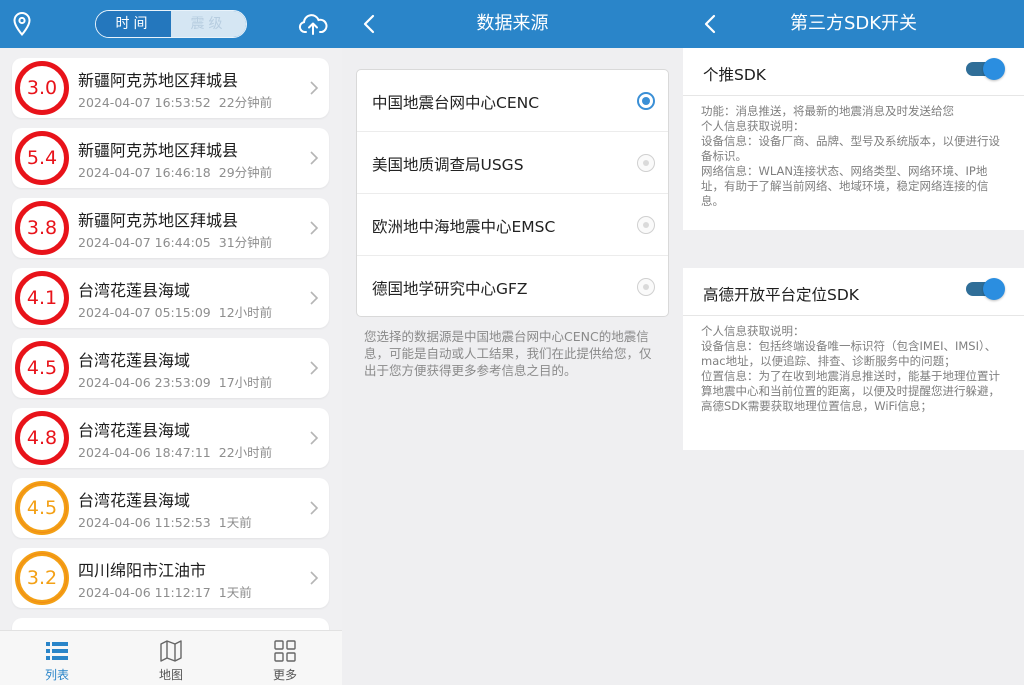 The image size is (1024, 685). I want to click on event-timestamp: 2024-04-06 11:12:17 1天前, so click(165, 591).